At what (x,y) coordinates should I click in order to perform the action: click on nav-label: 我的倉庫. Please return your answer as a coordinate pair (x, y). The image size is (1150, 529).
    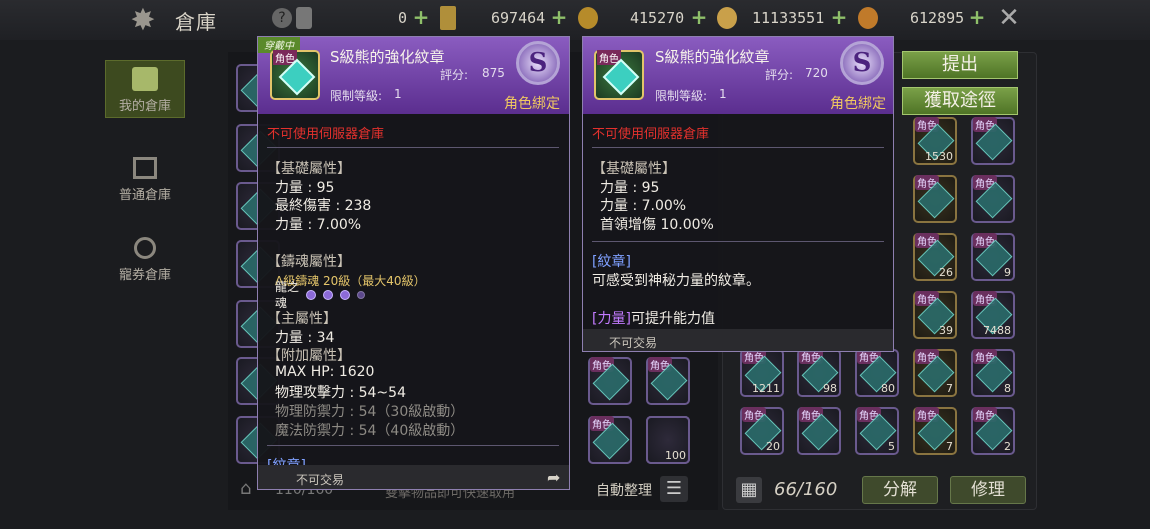
    Looking at the image, I should click on (144, 106).